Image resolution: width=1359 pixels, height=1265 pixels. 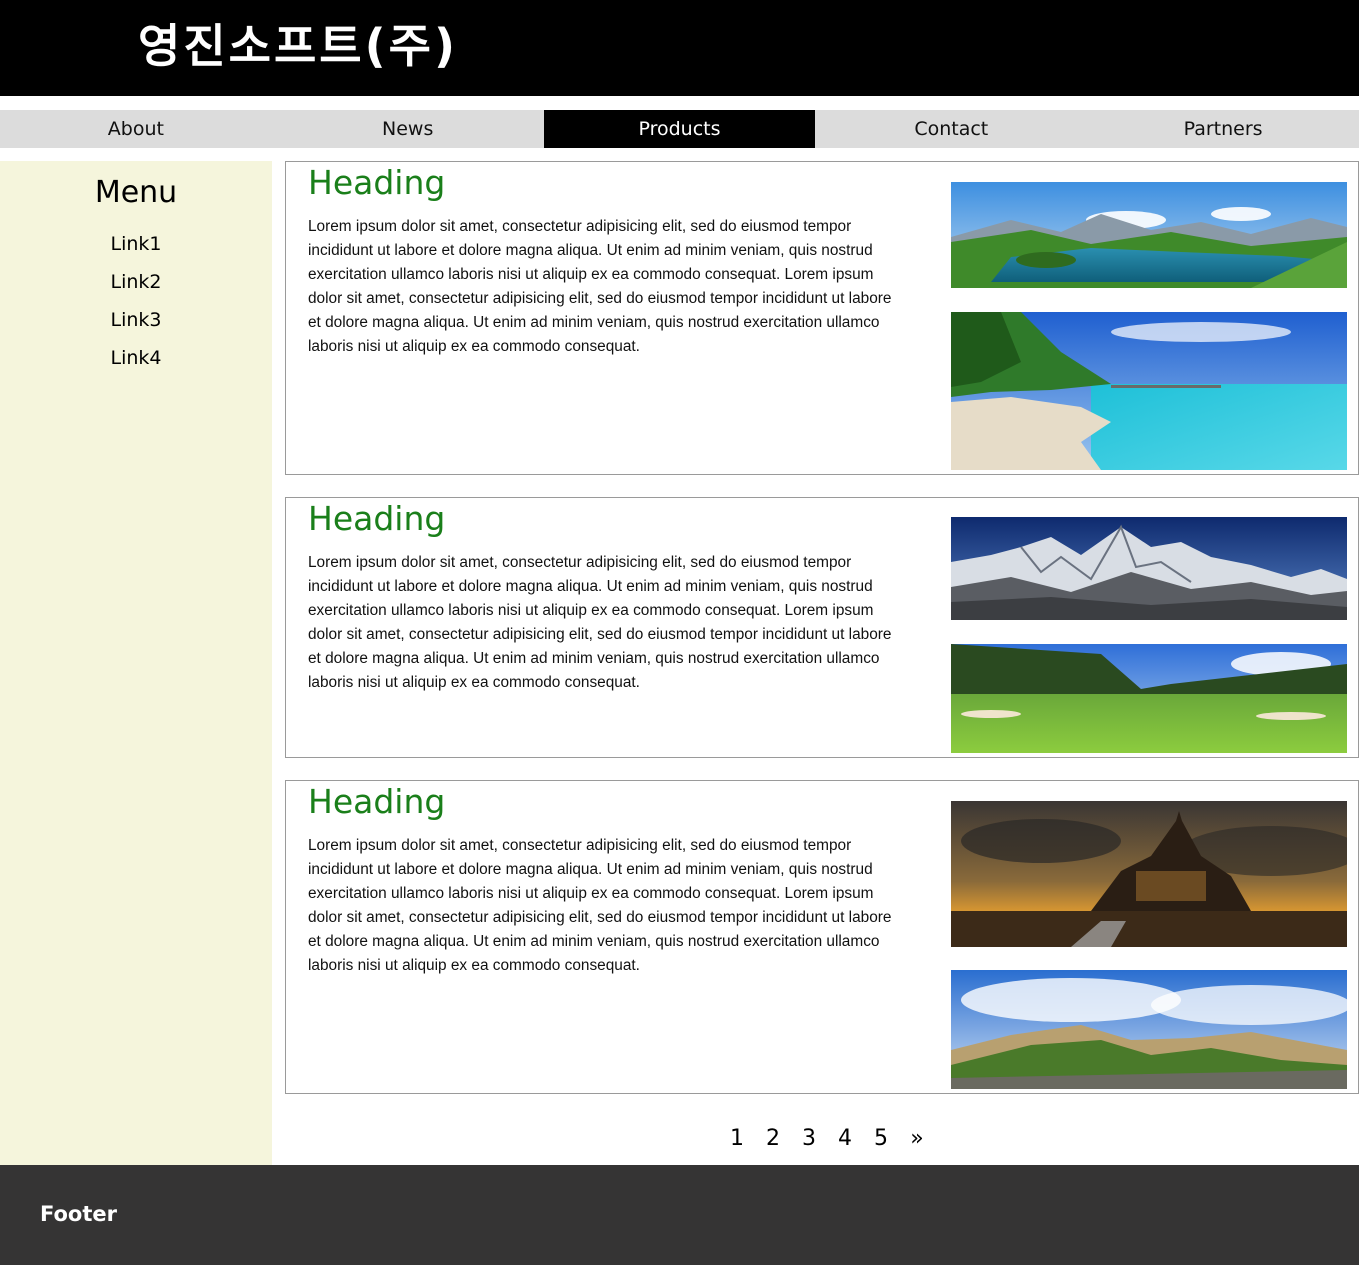 What do you see at coordinates (881, 1139) in the screenshot?
I see `page-link-5: 5` at bounding box center [881, 1139].